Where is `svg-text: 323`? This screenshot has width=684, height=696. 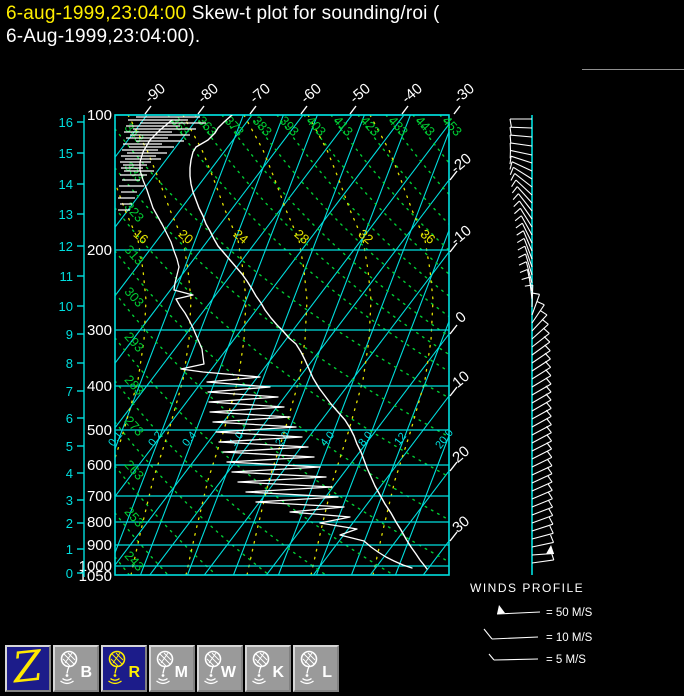
svg-text: 323 is located at coordinates (135, 212).